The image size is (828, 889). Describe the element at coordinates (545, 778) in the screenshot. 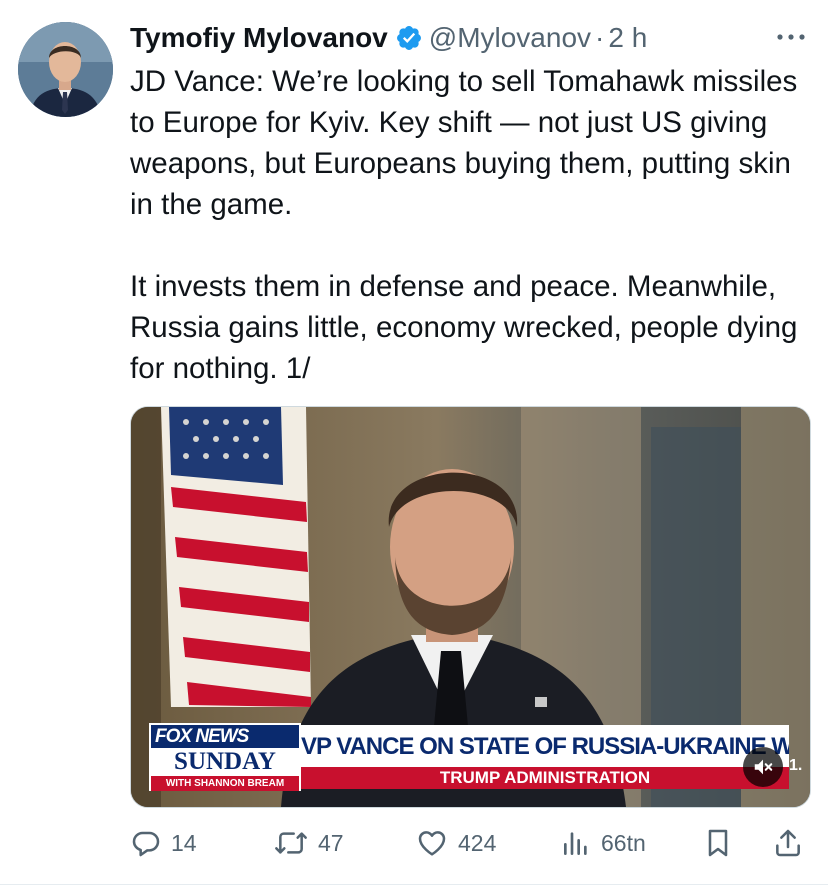

I see `video-subheadline: TRUMP ADMINISTRATION` at that location.